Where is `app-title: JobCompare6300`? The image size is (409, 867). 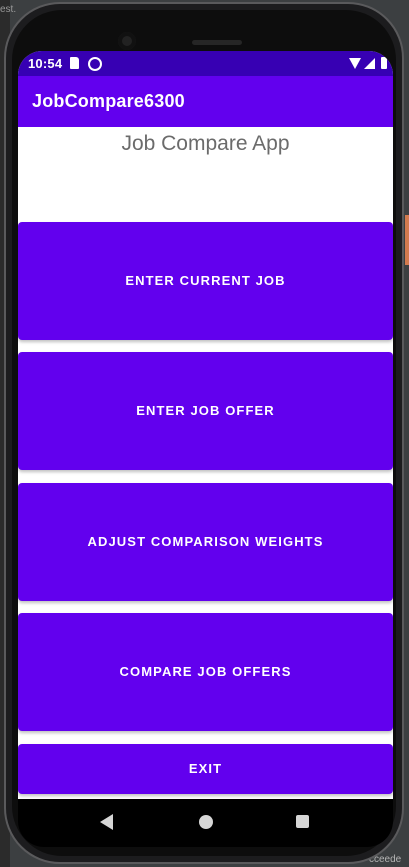 app-title: JobCompare6300 is located at coordinates (108, 101).